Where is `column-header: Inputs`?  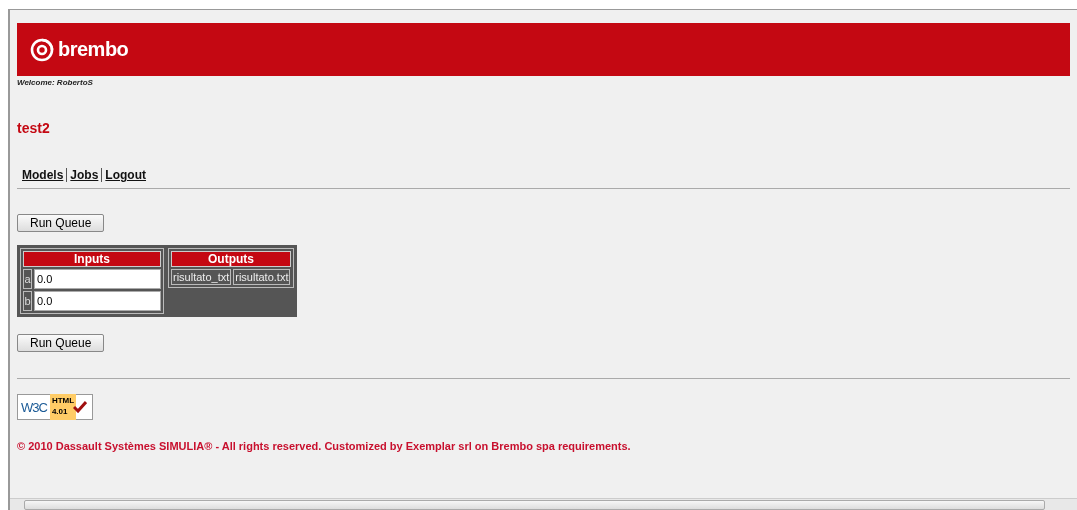
column-header: Inputs is located at coordinates (92, 259).